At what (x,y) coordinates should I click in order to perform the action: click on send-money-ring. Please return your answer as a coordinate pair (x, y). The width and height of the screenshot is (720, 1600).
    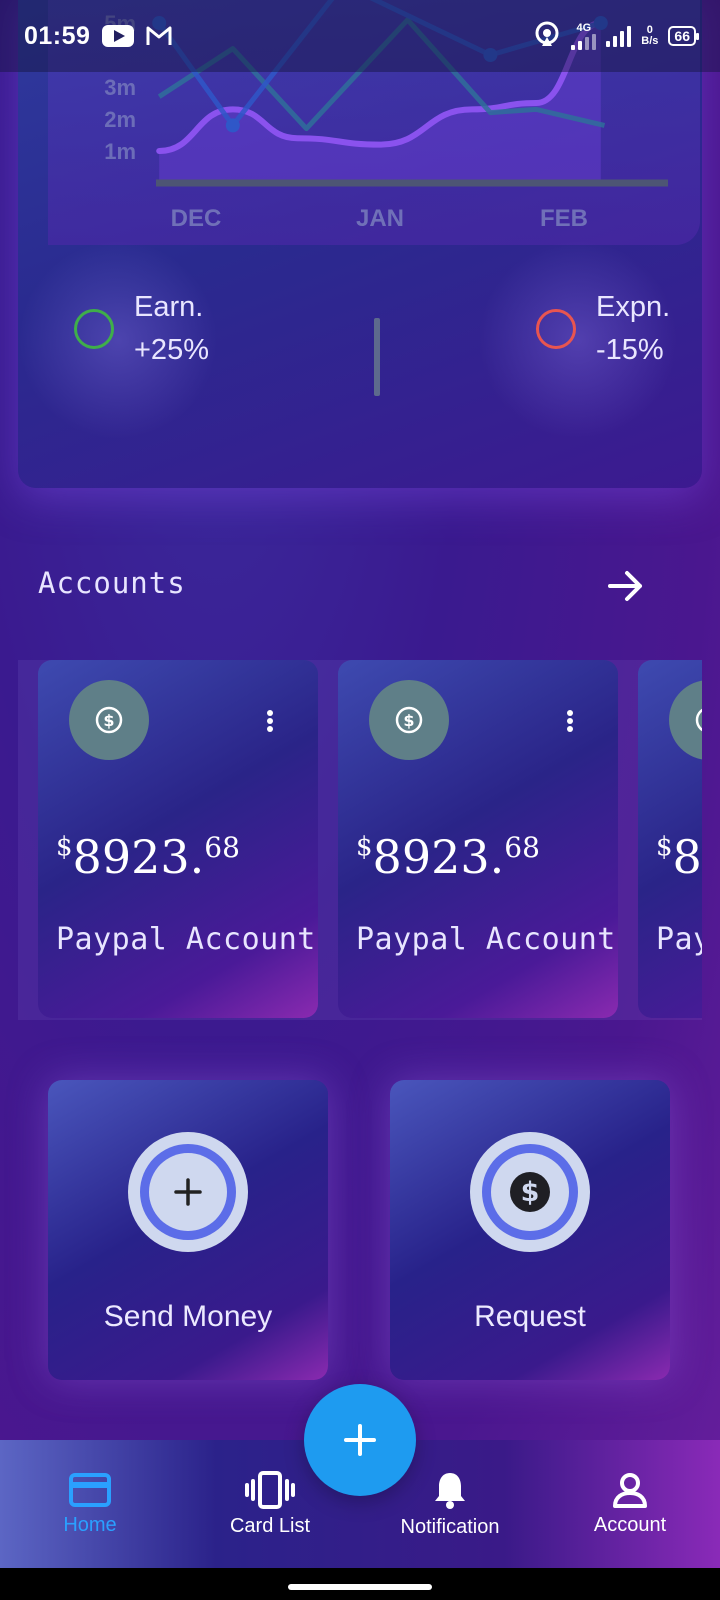
    Looking at the image, I should click on (188, 1192).